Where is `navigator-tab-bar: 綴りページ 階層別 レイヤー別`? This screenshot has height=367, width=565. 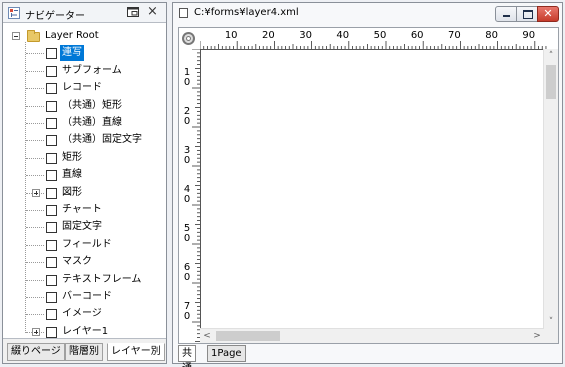 navigator-tab-bar: 綴りページ 階層別 レイヤー別 is located at coordinates (84, 350).